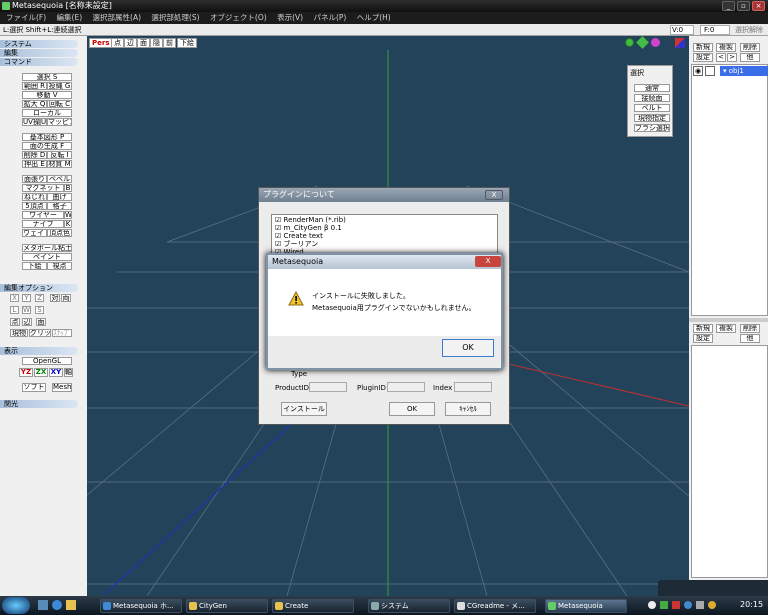  What do you see at coordinates (27, 322) in the screenshot?
I see `opt-edge: 辺` at bounding box center [27, 322].